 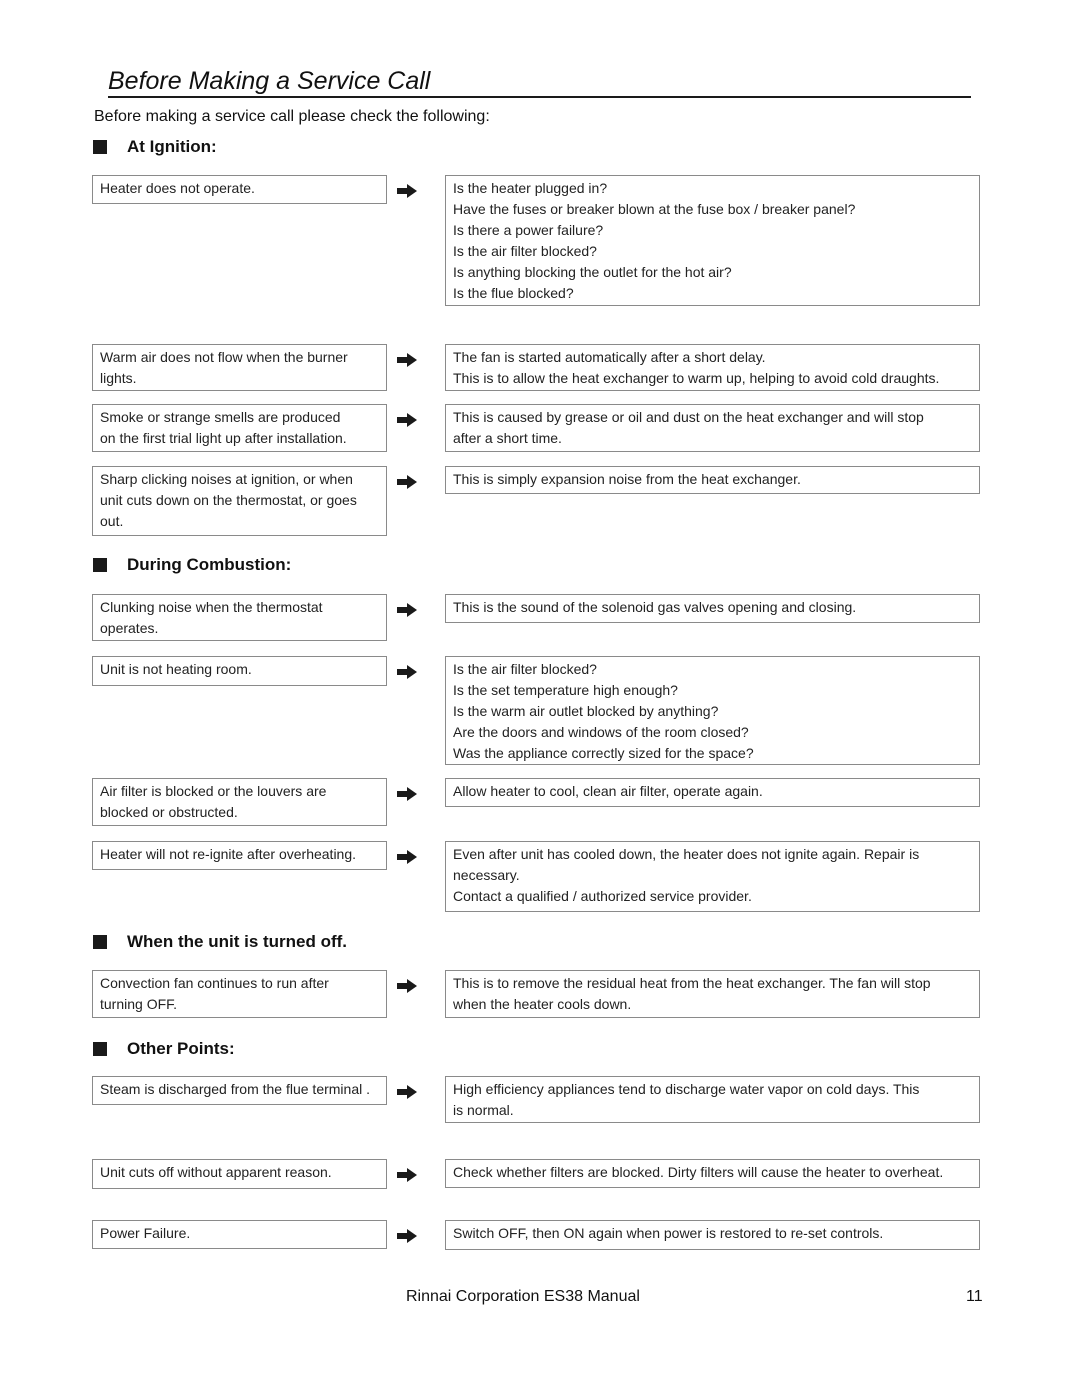 I want to click on section-heading-text: Other Points:, so click(x=181, y=1048).